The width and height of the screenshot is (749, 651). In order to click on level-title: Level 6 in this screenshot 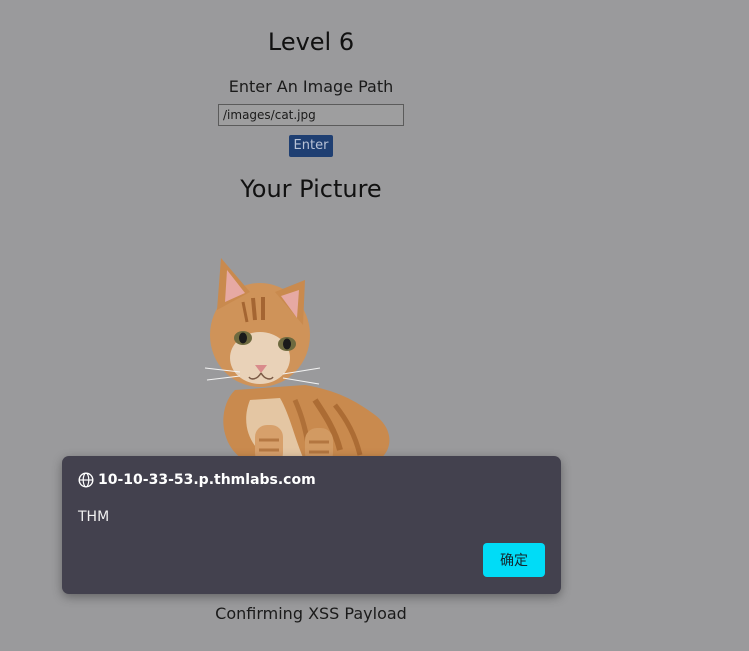, I will do `click(311, 42)`.